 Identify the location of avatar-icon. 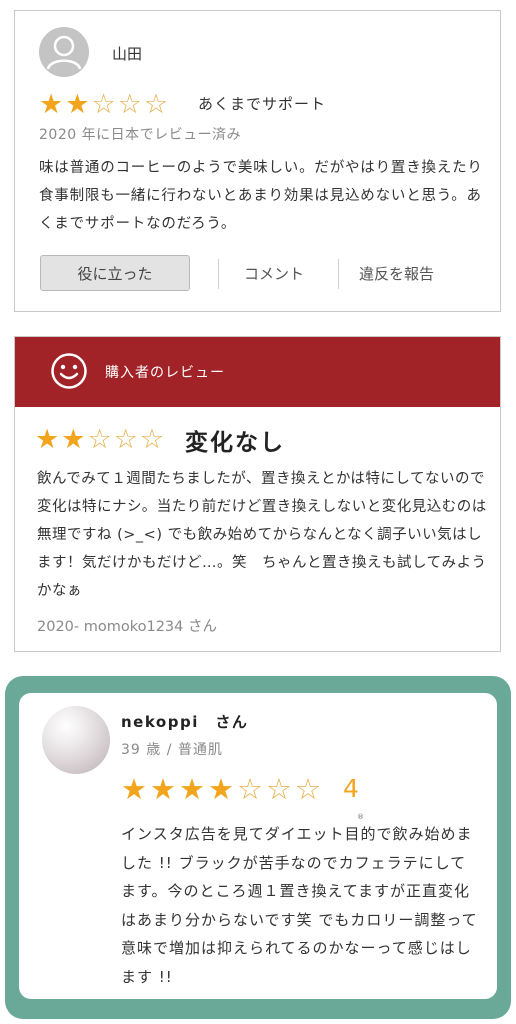
(64, 52).